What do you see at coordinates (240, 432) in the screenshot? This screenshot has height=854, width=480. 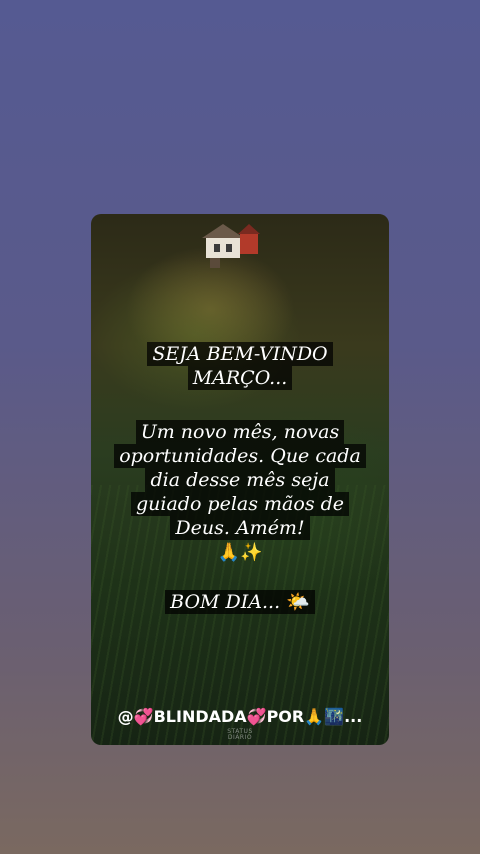 I see `message-line: Um novo mês, novas` at bounding box center [240, 432].